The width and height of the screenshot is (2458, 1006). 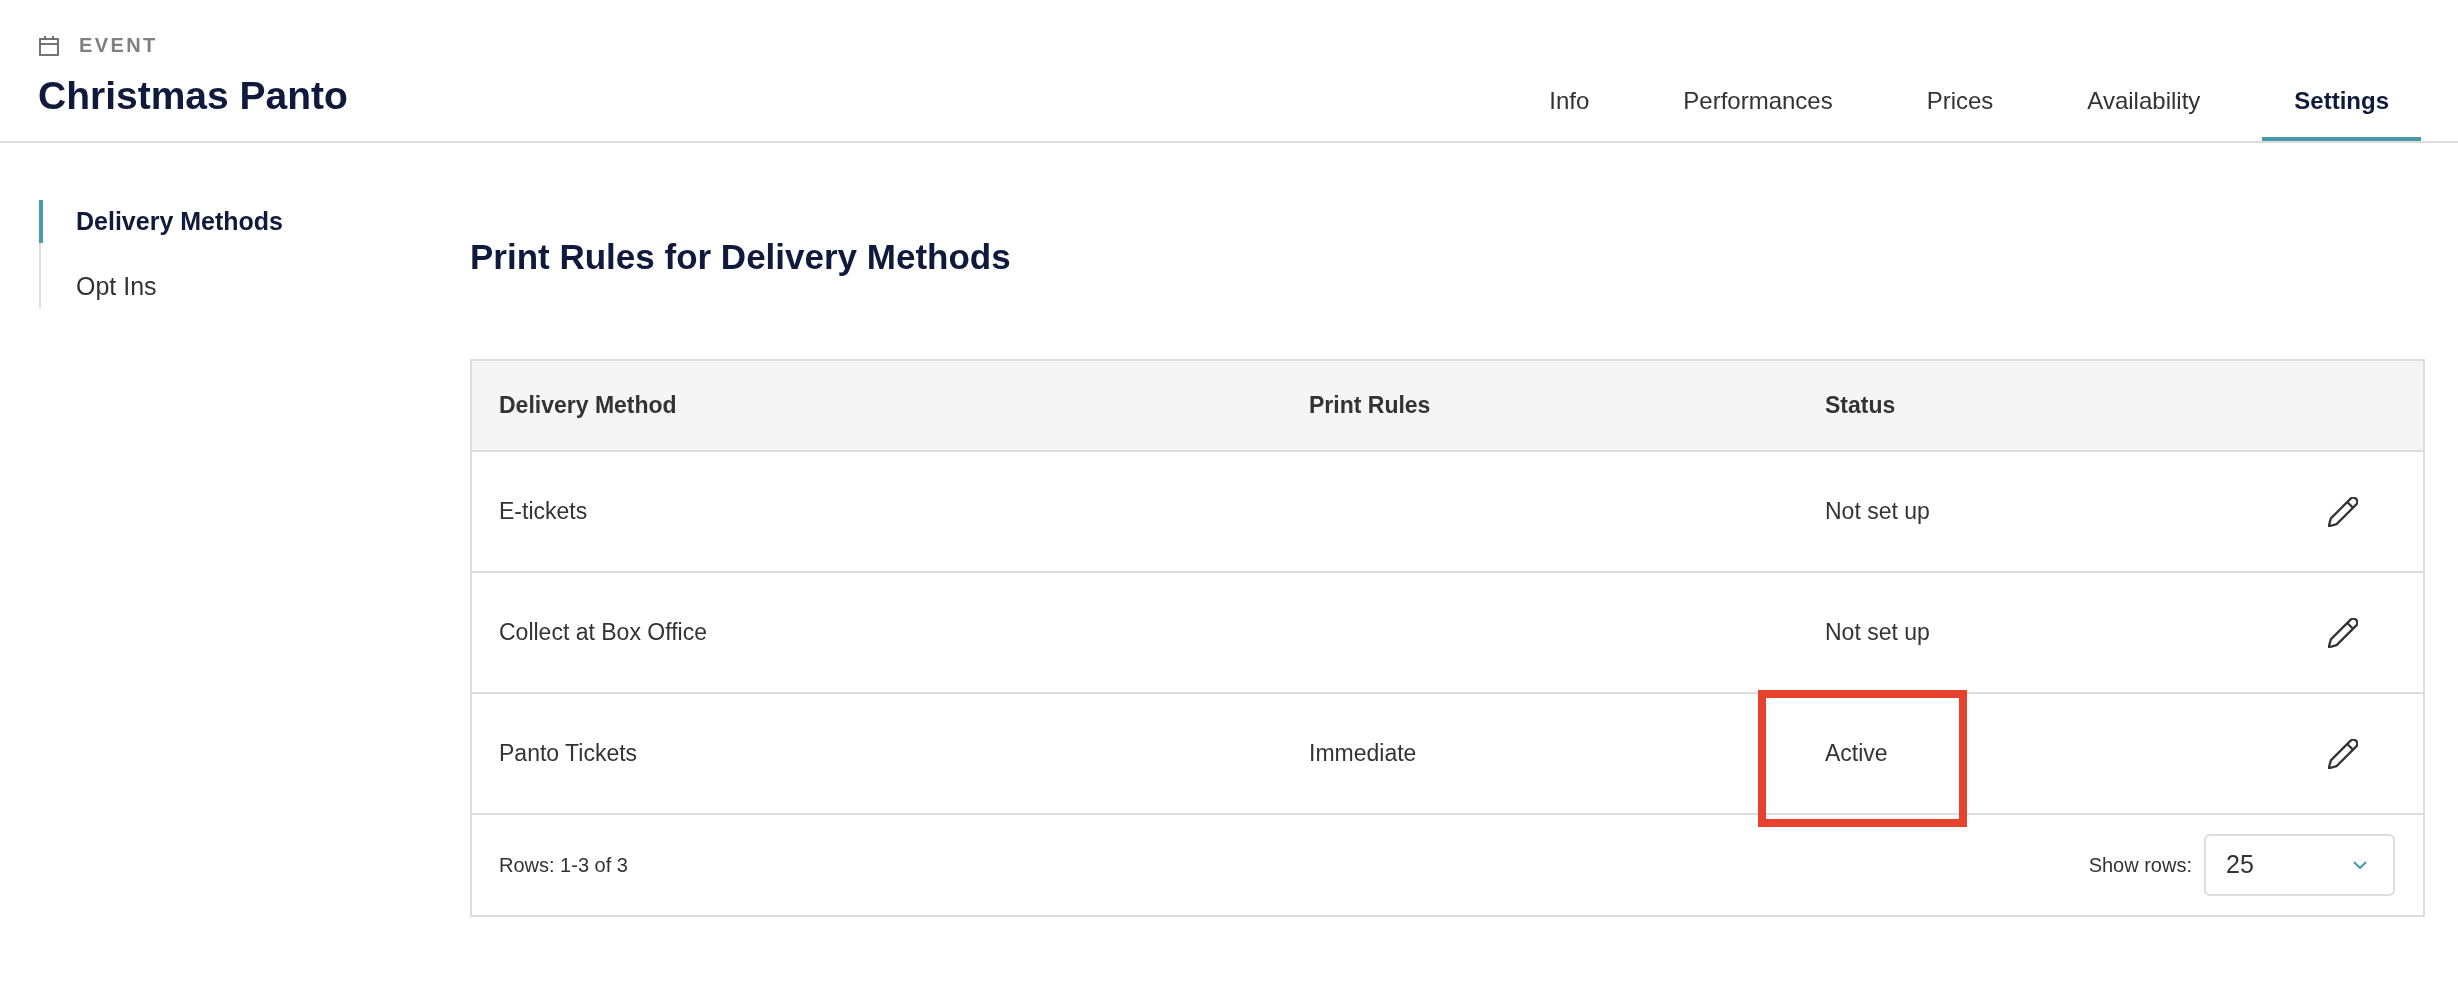 I want to click on column-header: Delivery Method, so click(x=588, y=406).